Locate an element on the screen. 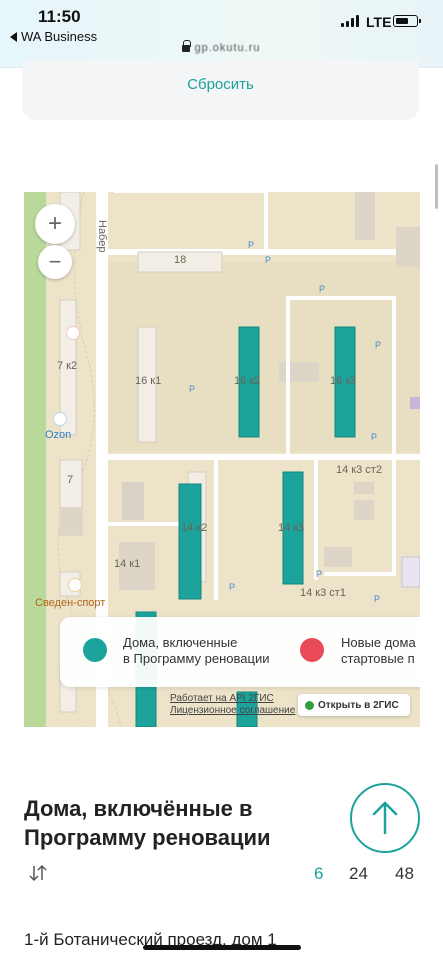 Image resolution: width=443 pixels, height=960 pixels. open-in-2gis-button: Открыть в 2ГИС is located at coordinates (354, 705).